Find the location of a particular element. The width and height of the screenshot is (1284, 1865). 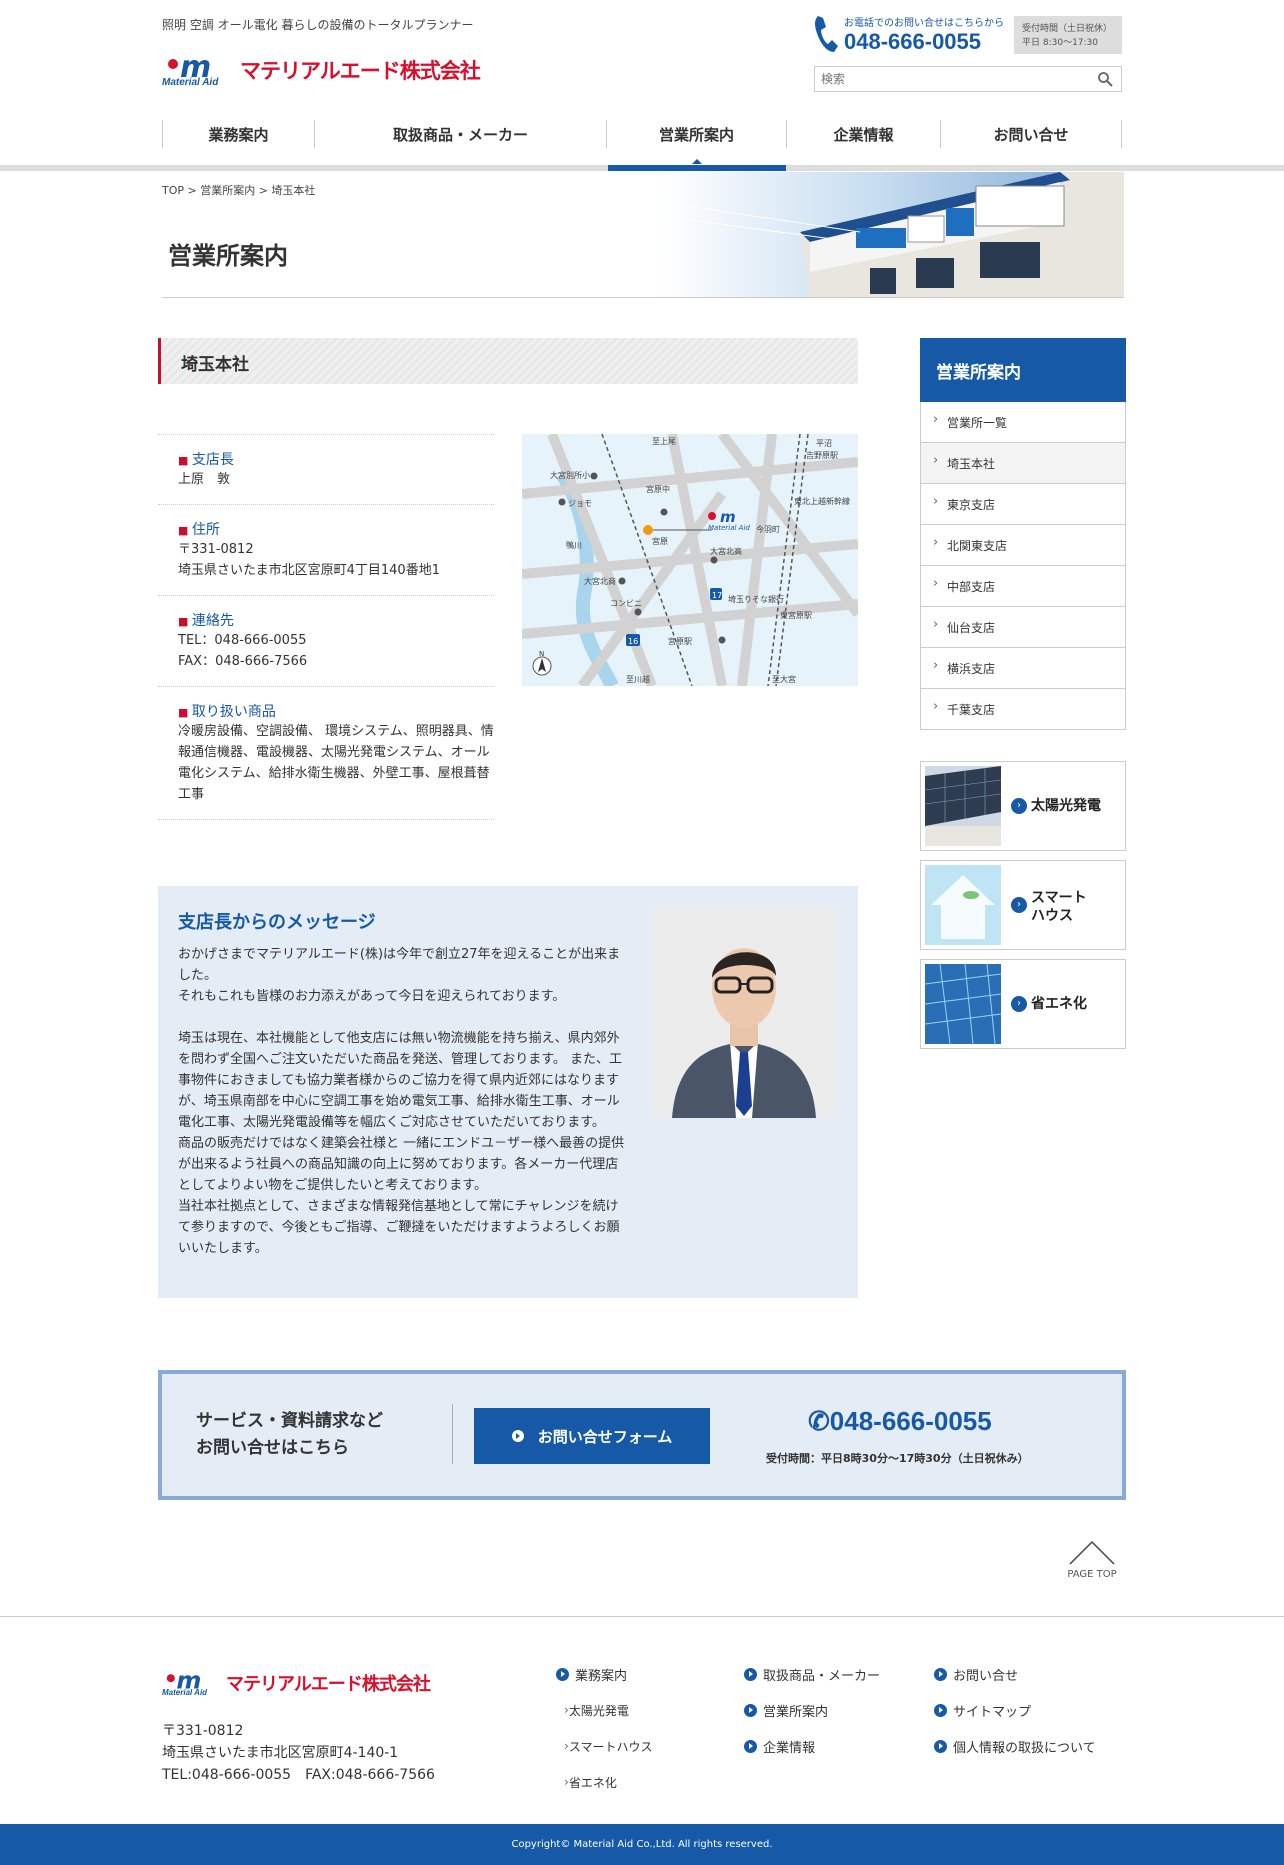

sidebar-item-chubu: 中部支店 is located at coordinates (1023, 586).